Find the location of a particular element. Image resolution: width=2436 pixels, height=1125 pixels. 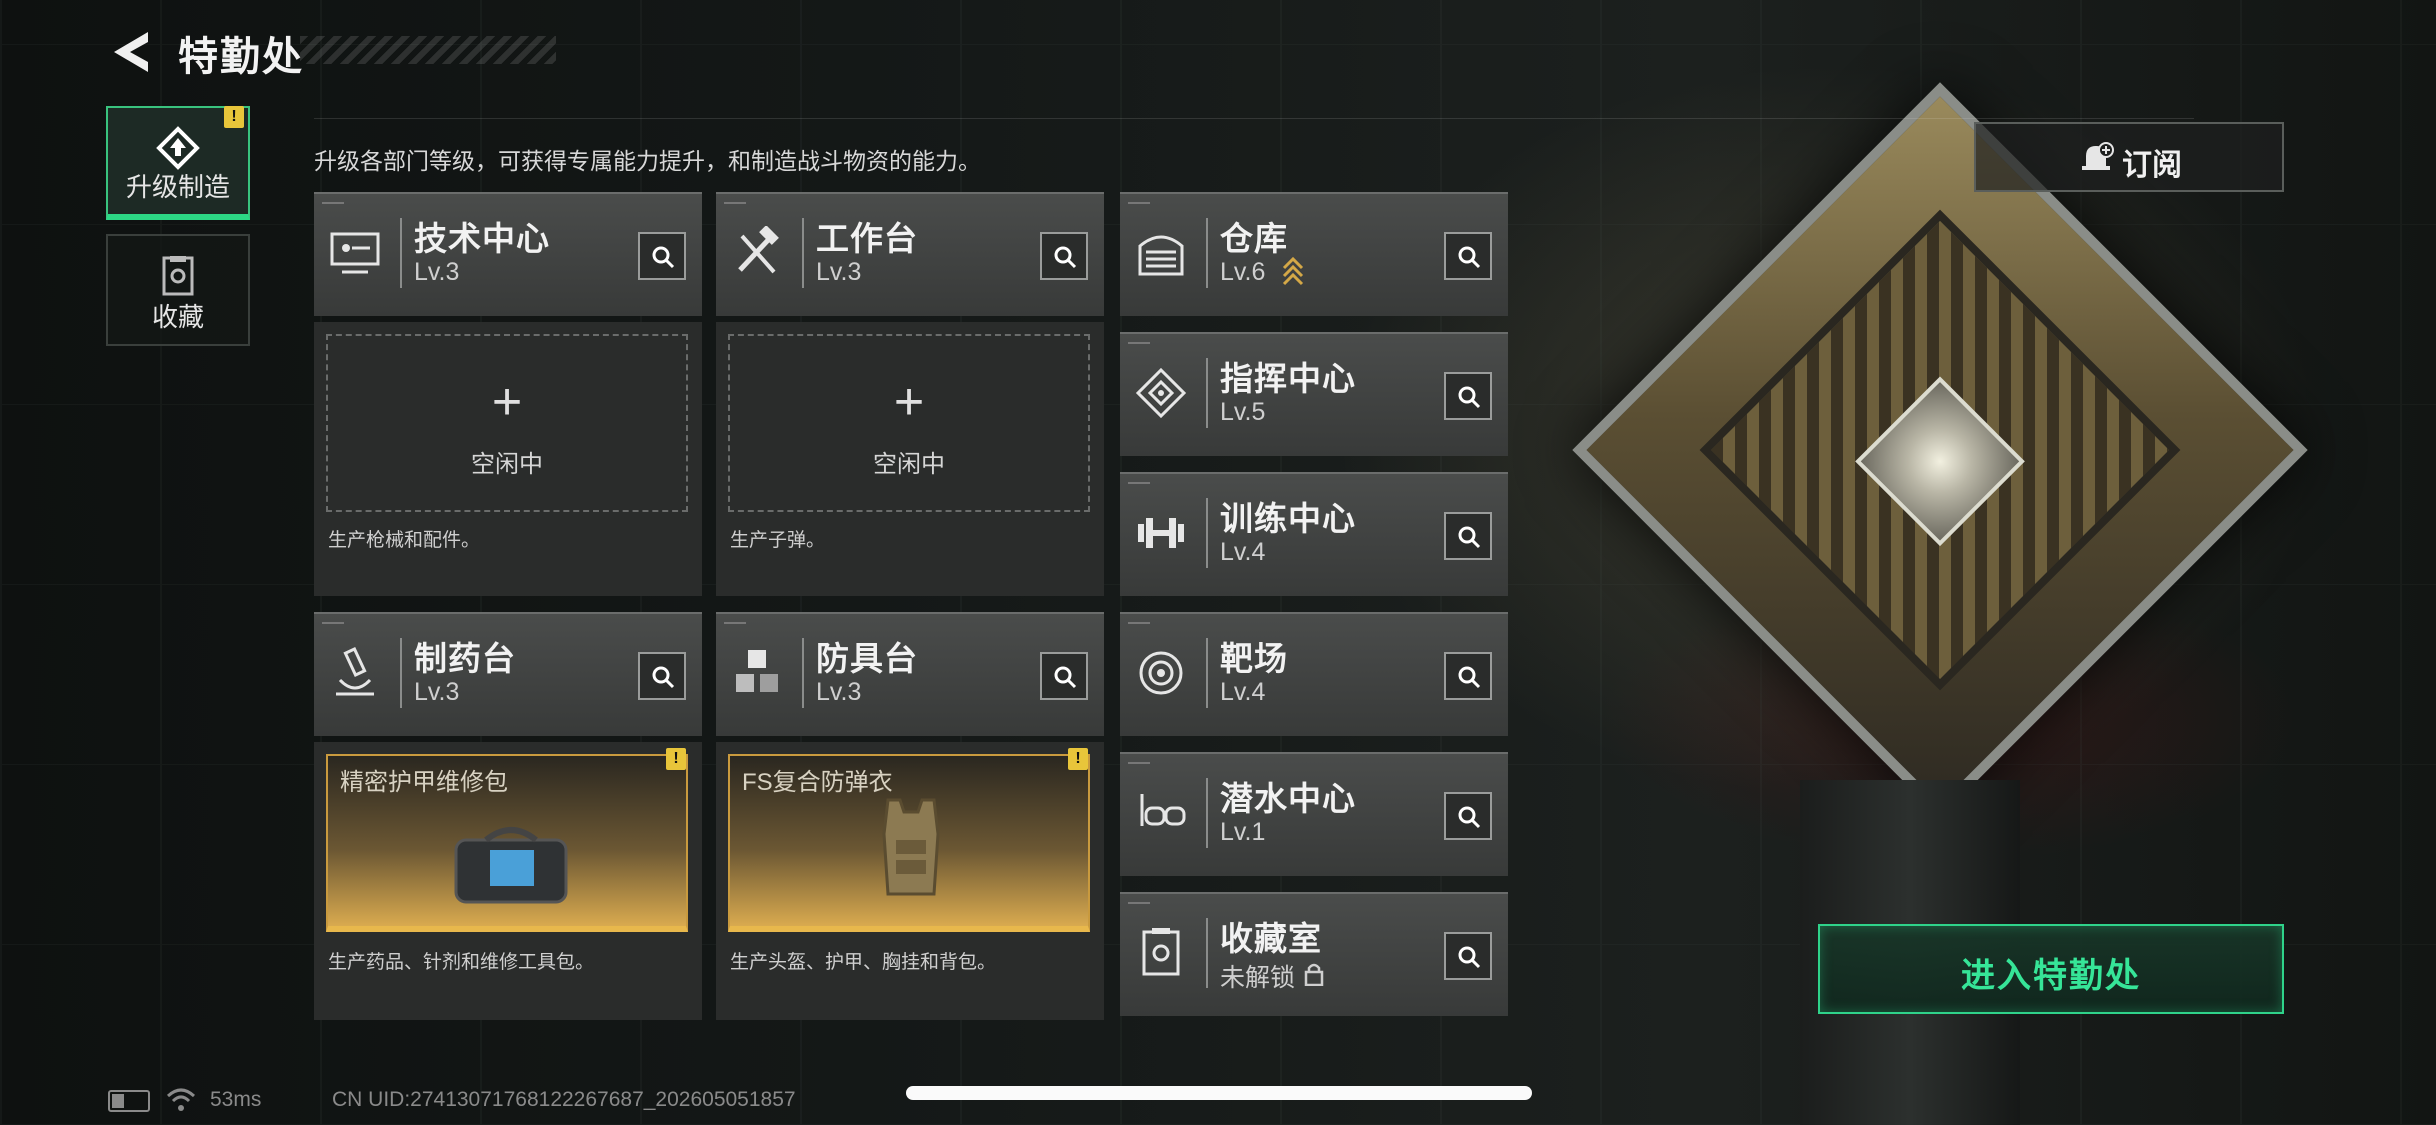

page-title: 特勤处 is located at coordinates (241, 57).